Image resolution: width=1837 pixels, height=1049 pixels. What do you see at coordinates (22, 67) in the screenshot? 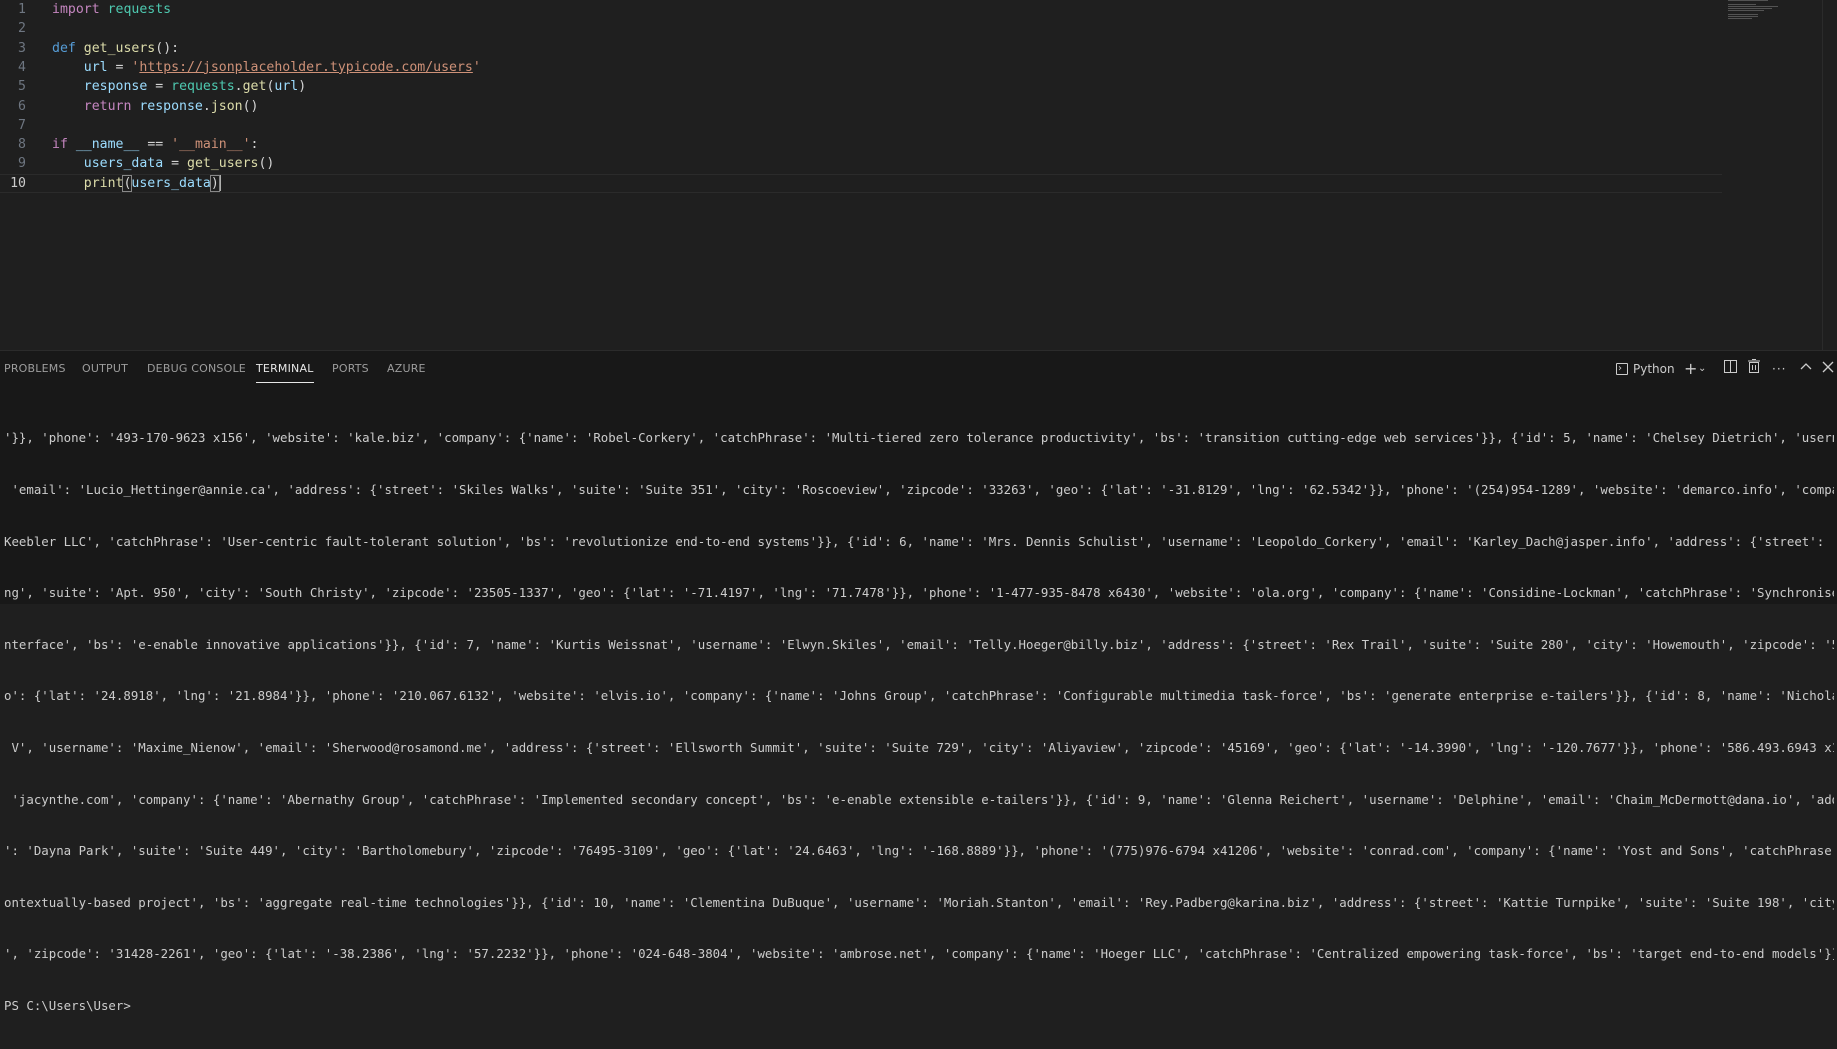
I see `line-number: 4` at bounding box center [22, 67].